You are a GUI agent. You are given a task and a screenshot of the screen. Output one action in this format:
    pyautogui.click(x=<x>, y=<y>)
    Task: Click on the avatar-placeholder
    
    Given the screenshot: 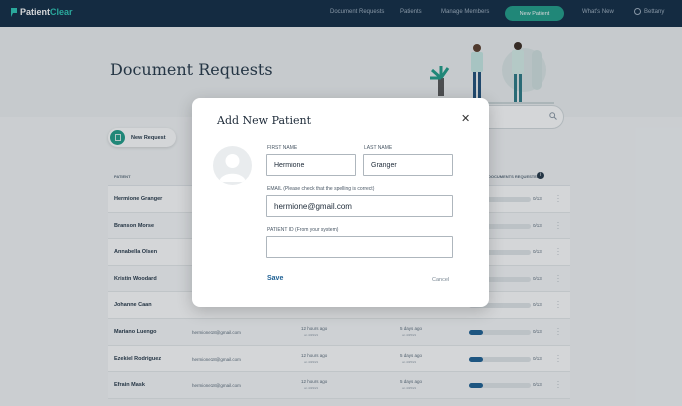 What is the action you would take?
    pyautogui.click(x=232, y=165)
    